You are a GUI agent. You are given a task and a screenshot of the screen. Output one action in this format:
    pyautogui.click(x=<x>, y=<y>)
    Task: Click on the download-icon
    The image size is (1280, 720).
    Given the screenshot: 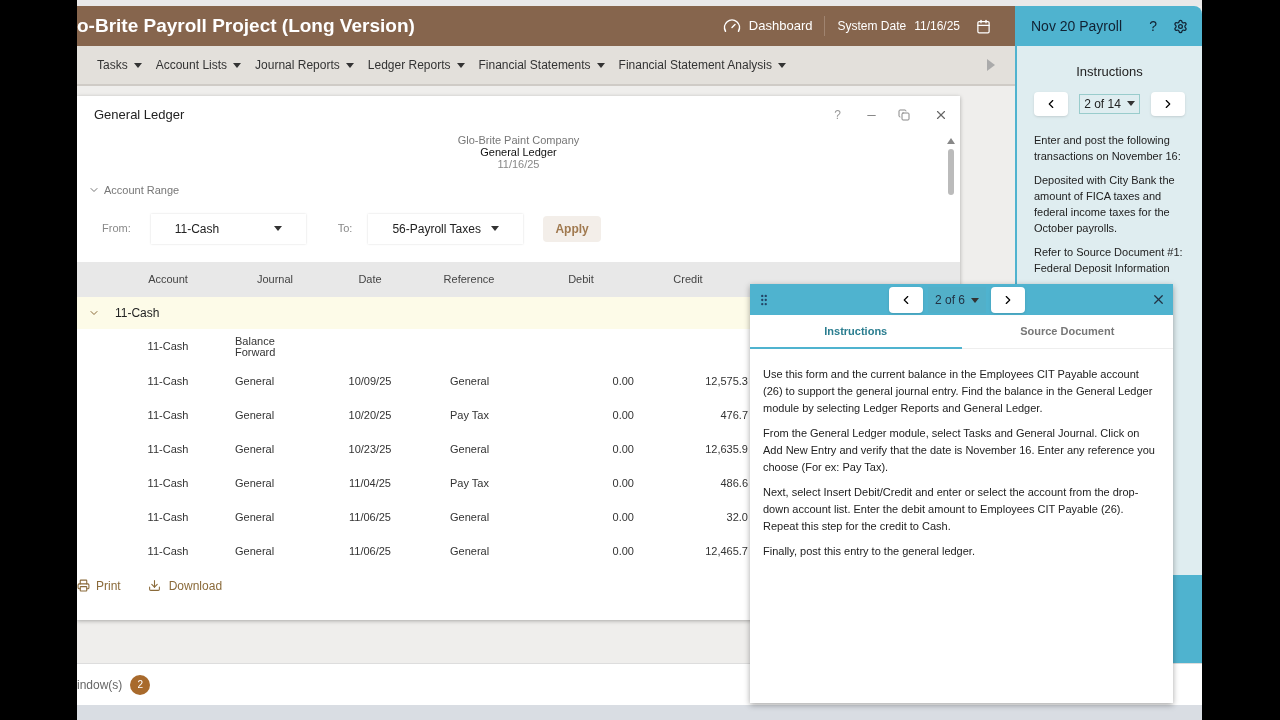 What is the action you would take?
    pyautogui.click(x=154, y=585)
    